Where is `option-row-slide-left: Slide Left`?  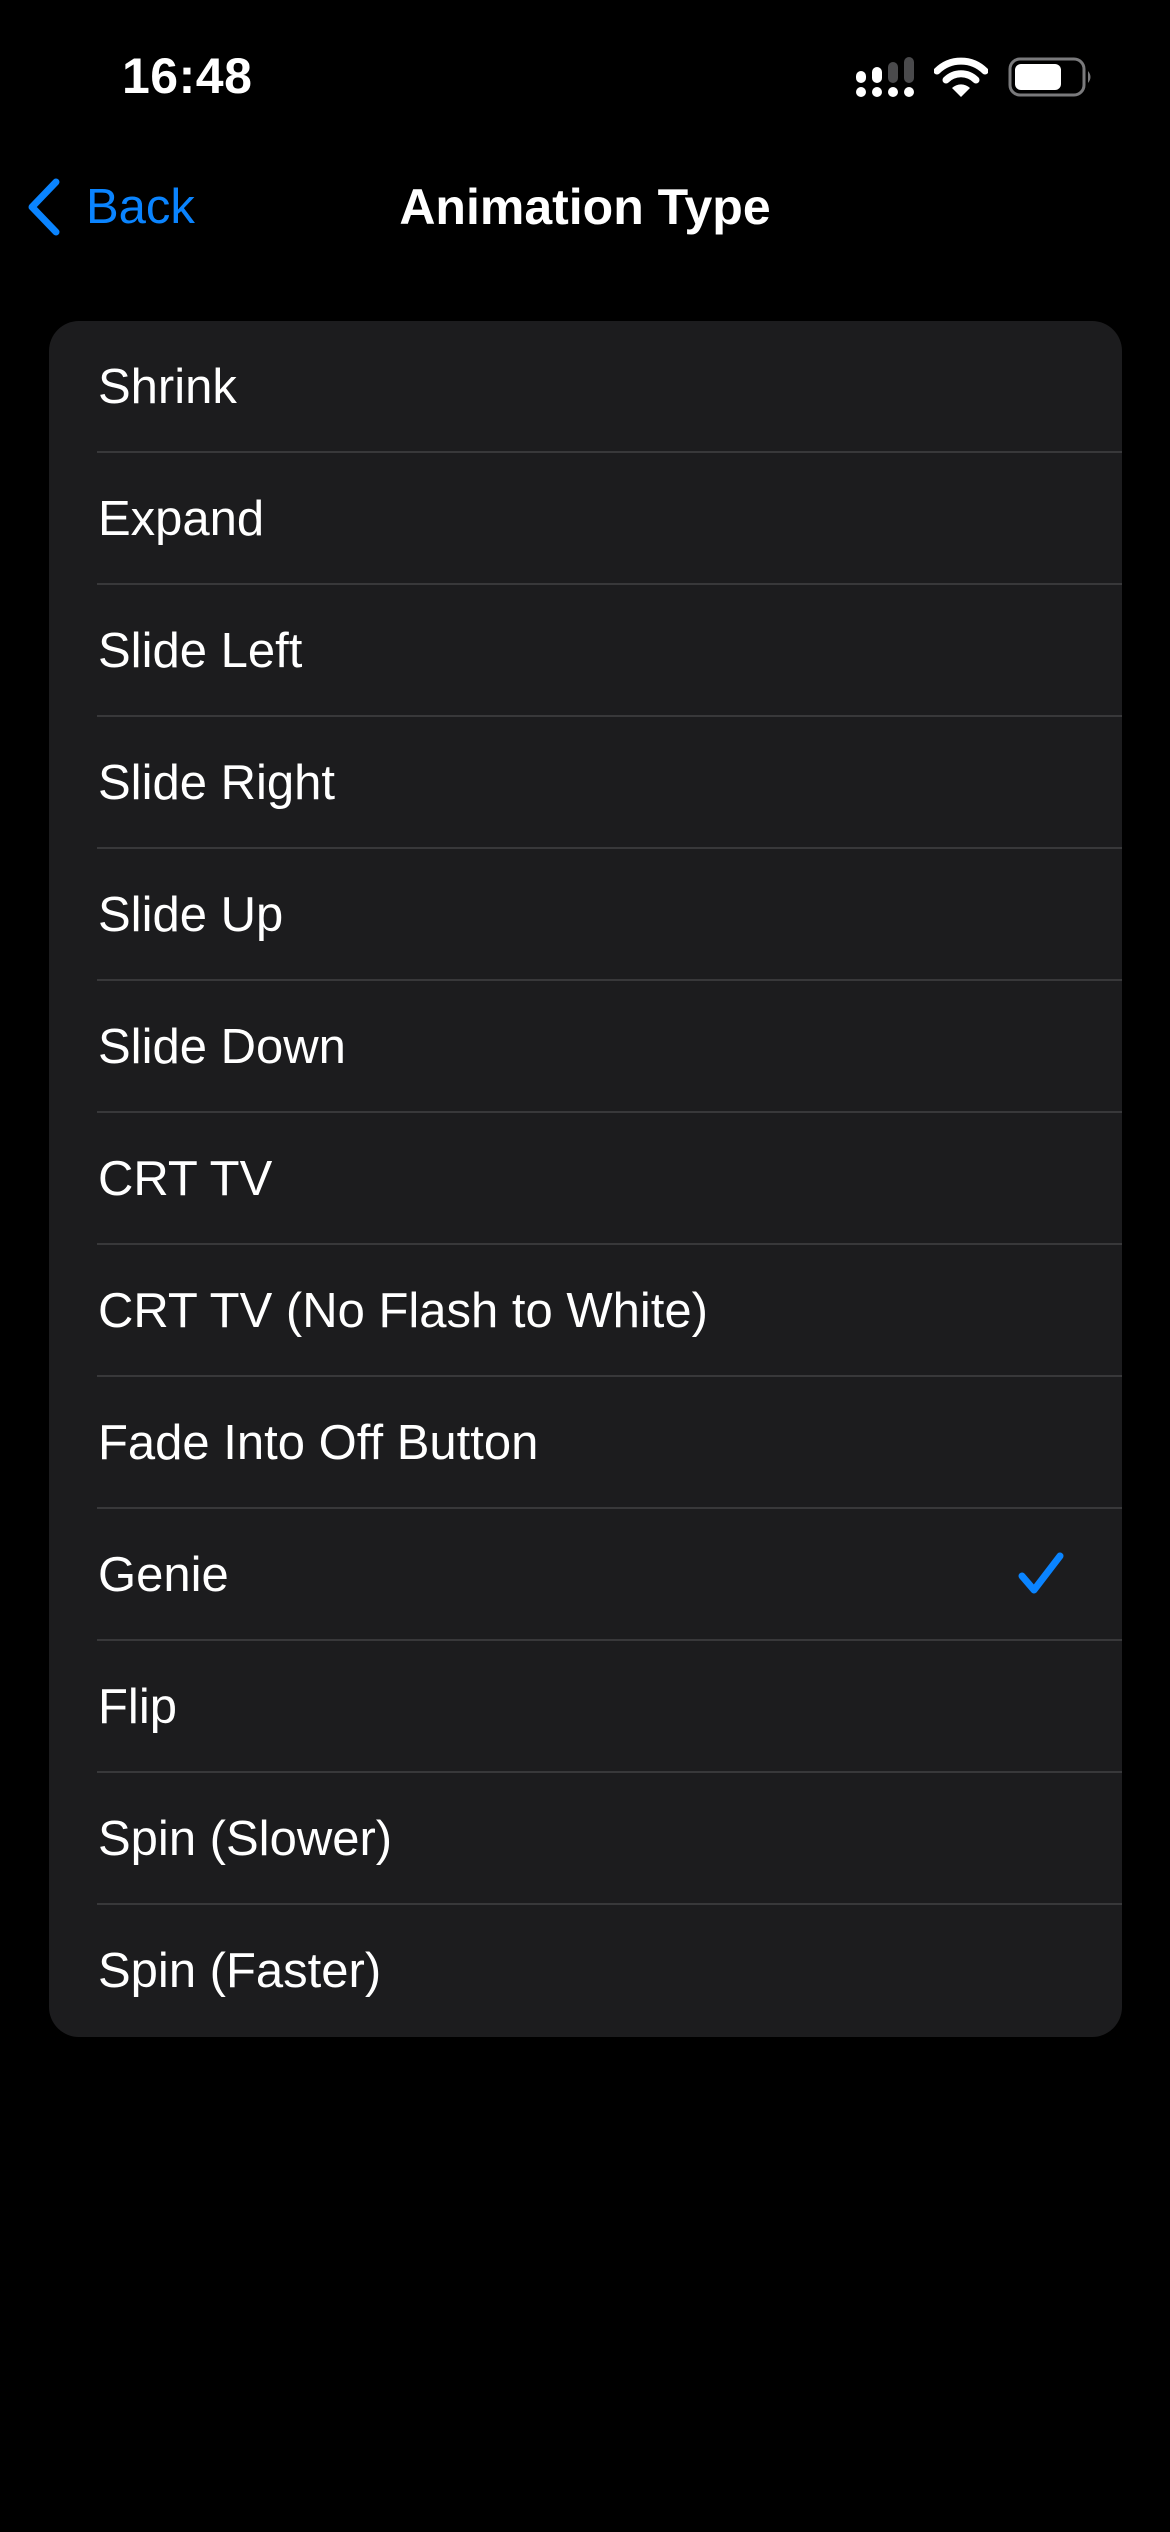 option-row-slide-left: Slide Left is located at coordinates (585, 651).